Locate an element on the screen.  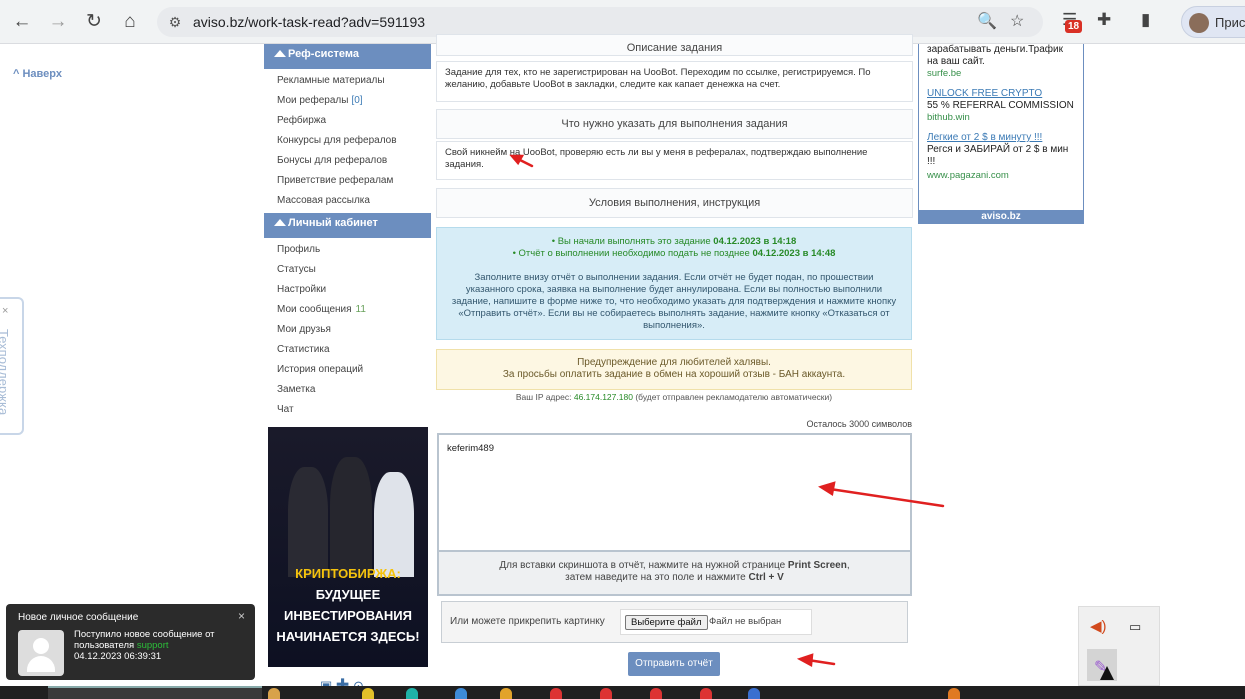
conditions-title: Условия выполнения, инструкция is located at coordinates (674, 203).